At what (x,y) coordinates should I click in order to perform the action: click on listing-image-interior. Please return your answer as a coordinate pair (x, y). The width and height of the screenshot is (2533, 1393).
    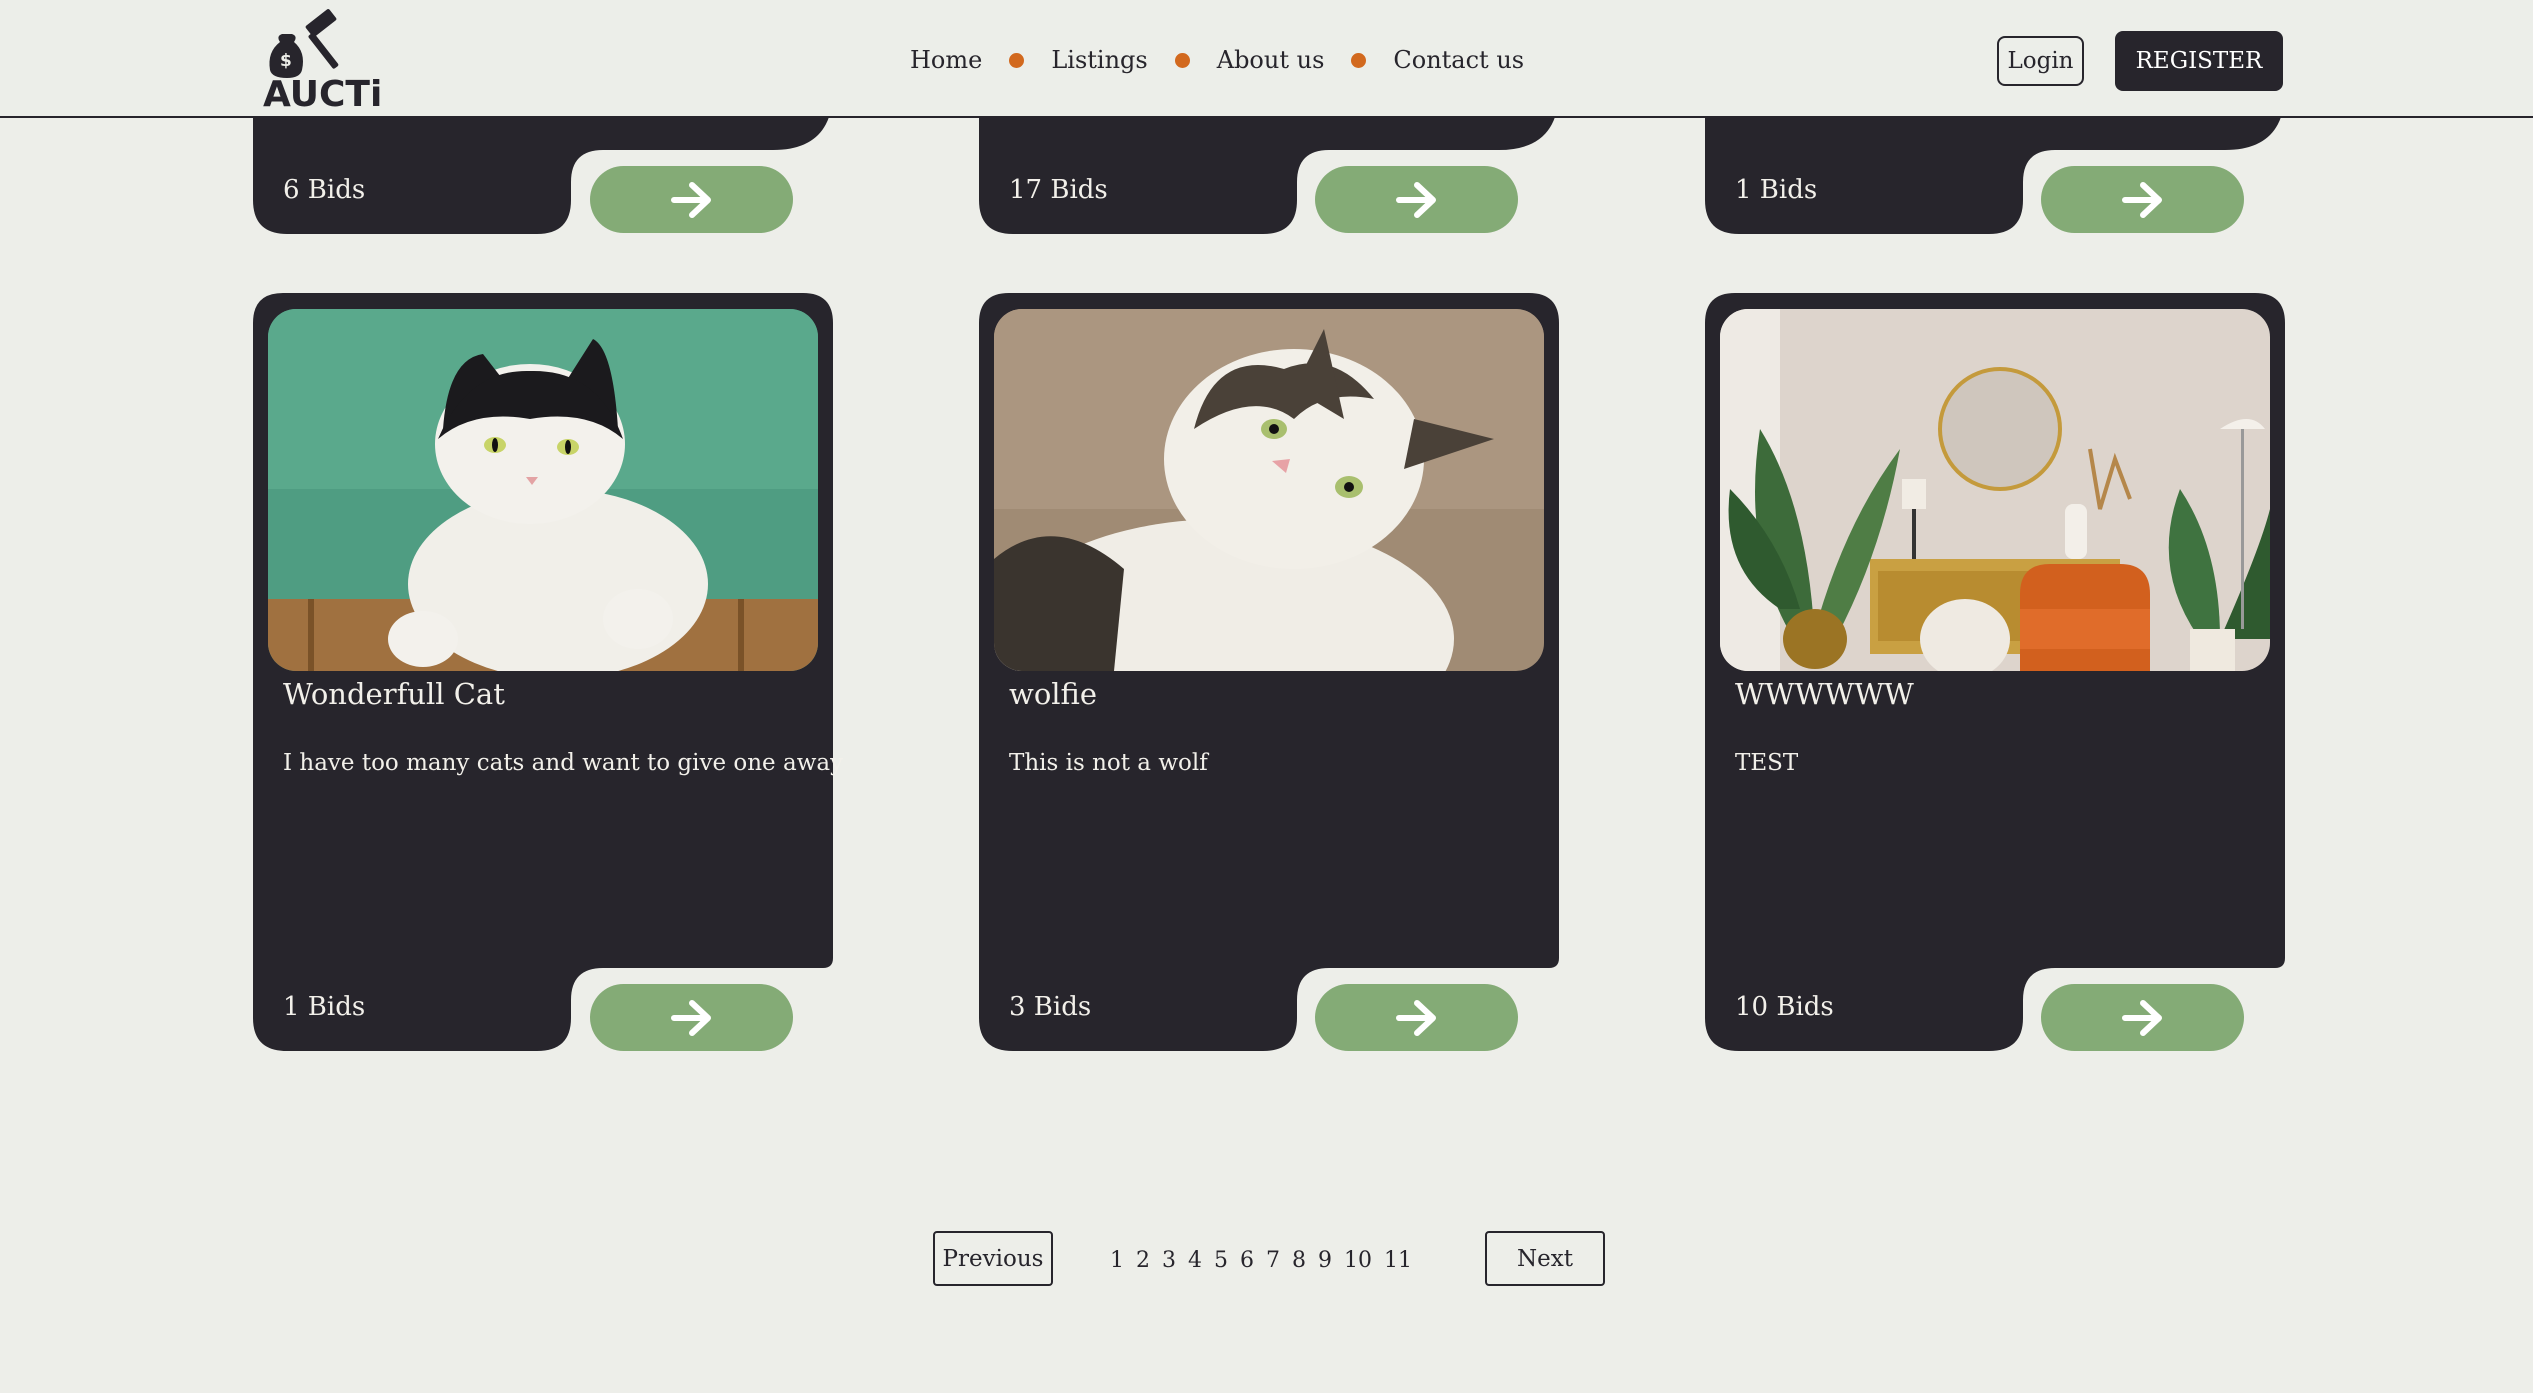
    Looking at the image, I should click on (1995, 490).